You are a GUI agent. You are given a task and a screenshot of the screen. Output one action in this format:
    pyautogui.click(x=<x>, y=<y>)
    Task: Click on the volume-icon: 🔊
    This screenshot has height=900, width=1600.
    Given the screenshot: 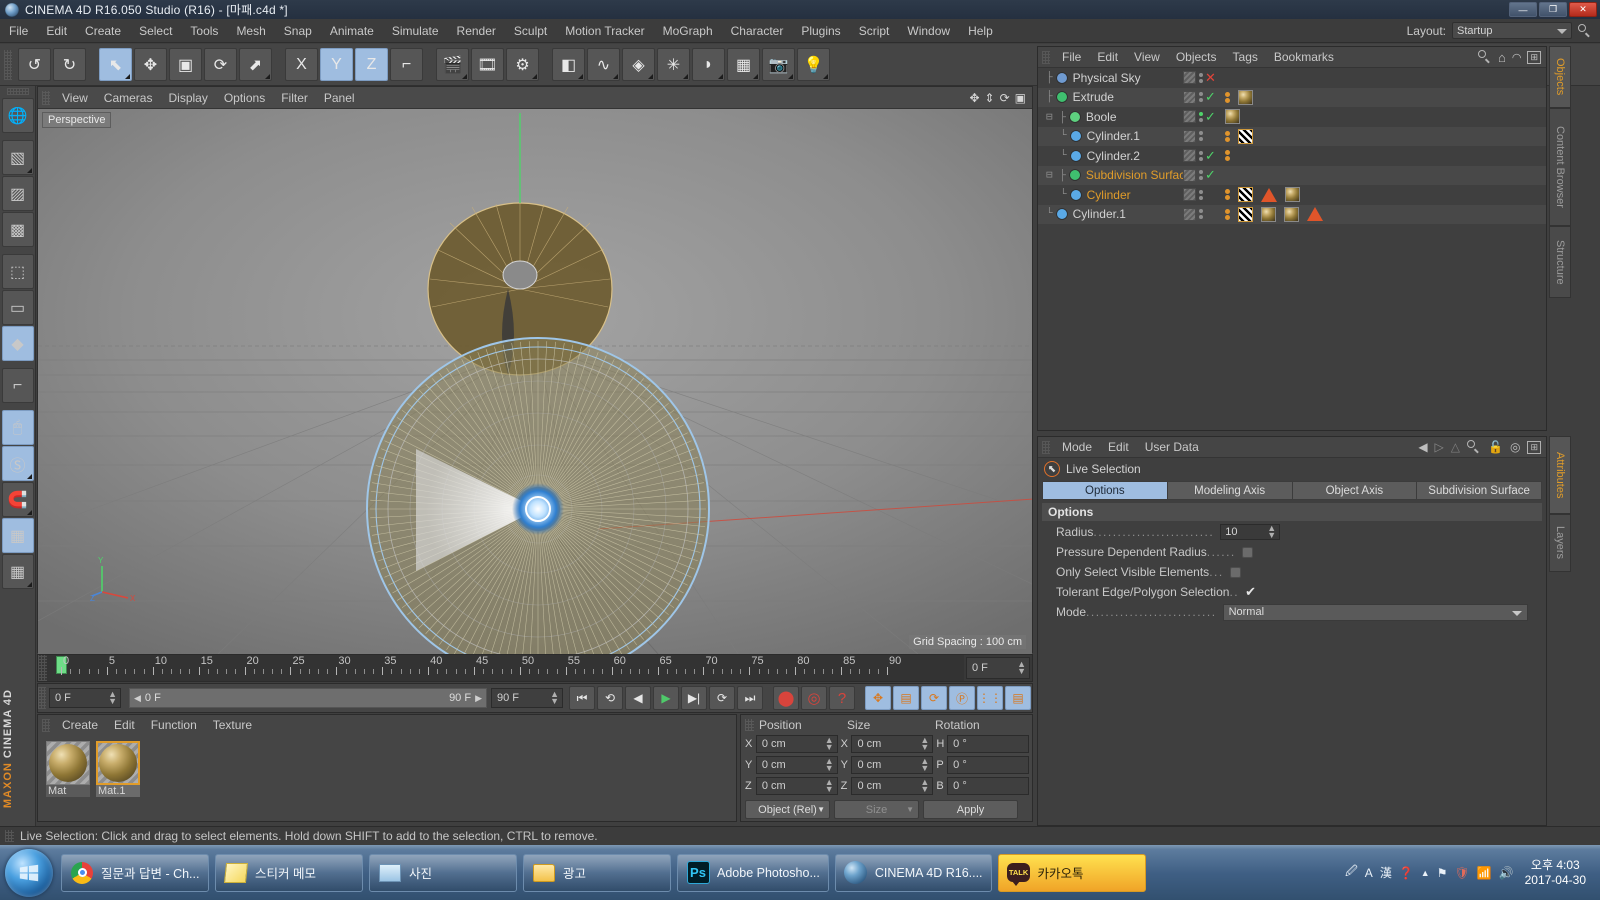 What is the action you would take?
    pyautogui.click(x=1506, y=873)
    